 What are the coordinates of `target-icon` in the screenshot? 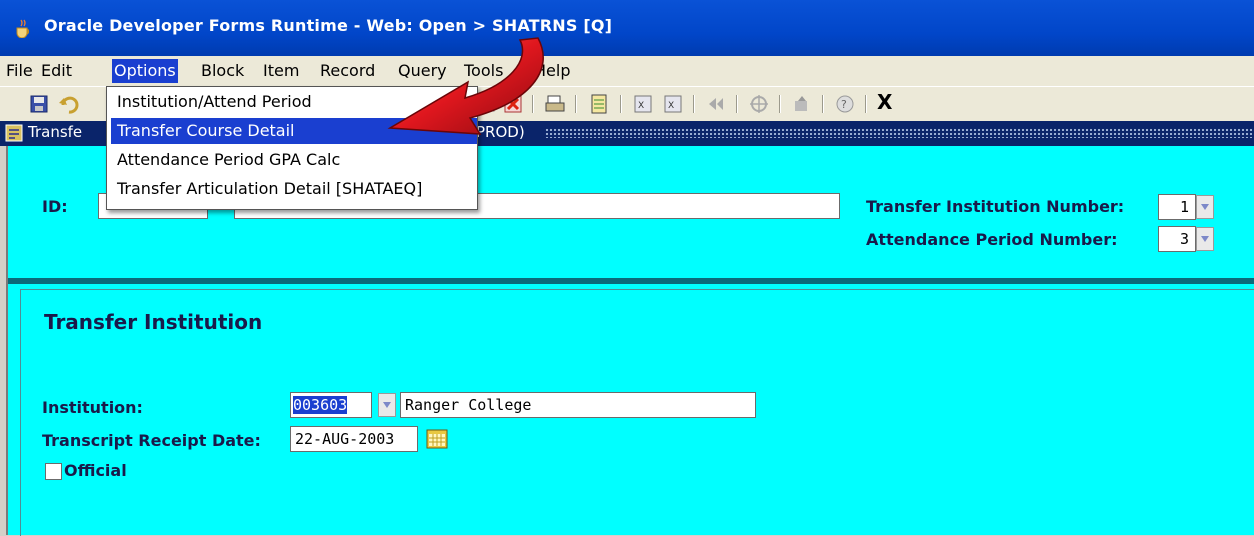 It's located at (759, 104).